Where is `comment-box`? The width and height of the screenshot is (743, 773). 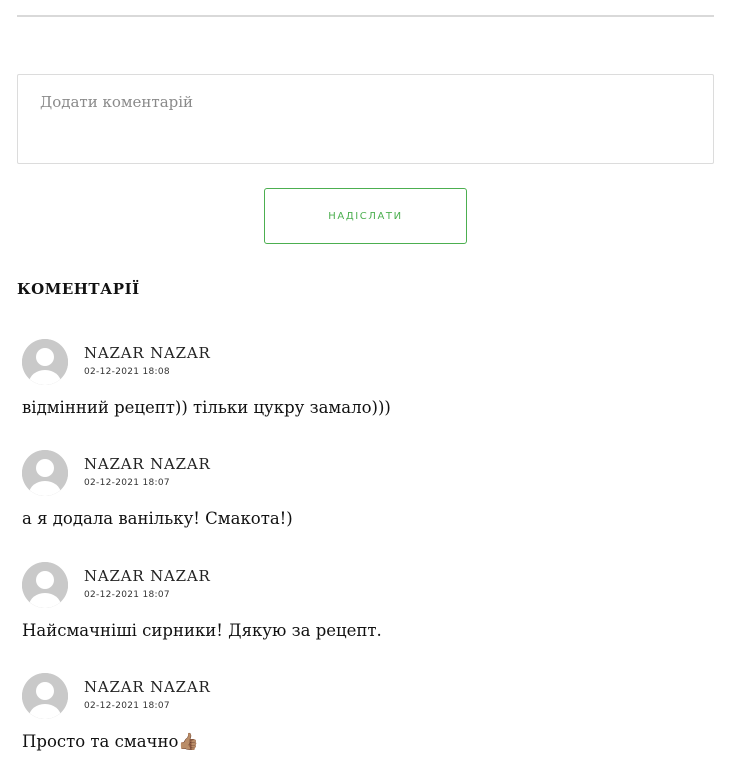
comment-box is located at coordinates (365, 119).